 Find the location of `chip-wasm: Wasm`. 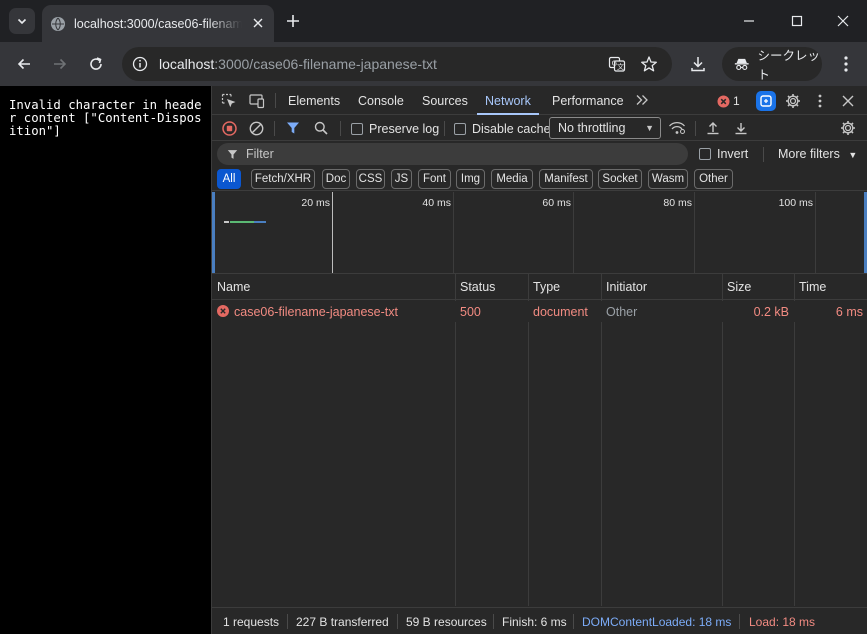

chip-wasm: Wasm is located at coordinates (668, 179).